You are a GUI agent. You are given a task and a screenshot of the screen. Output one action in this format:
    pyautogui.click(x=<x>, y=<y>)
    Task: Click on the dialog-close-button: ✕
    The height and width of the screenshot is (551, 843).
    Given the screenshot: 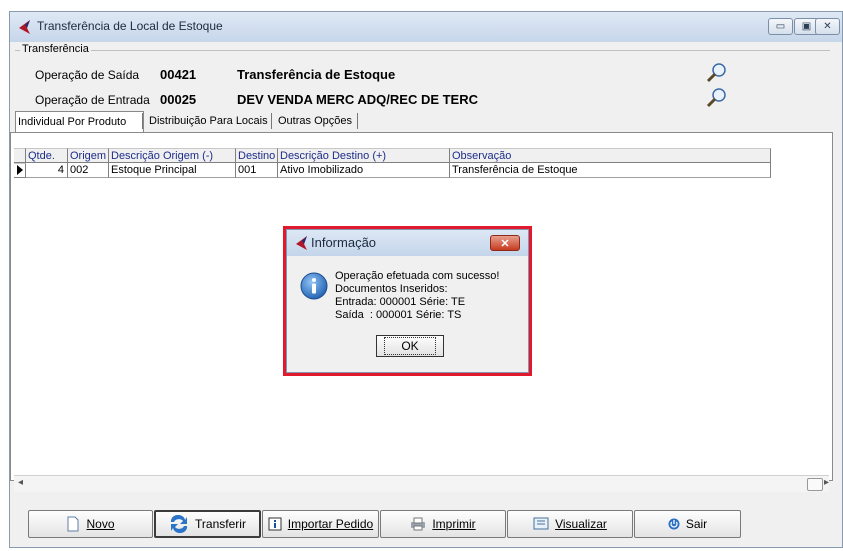 What is the action you would take?
    pyautogui.click(x=505, y=243)
    